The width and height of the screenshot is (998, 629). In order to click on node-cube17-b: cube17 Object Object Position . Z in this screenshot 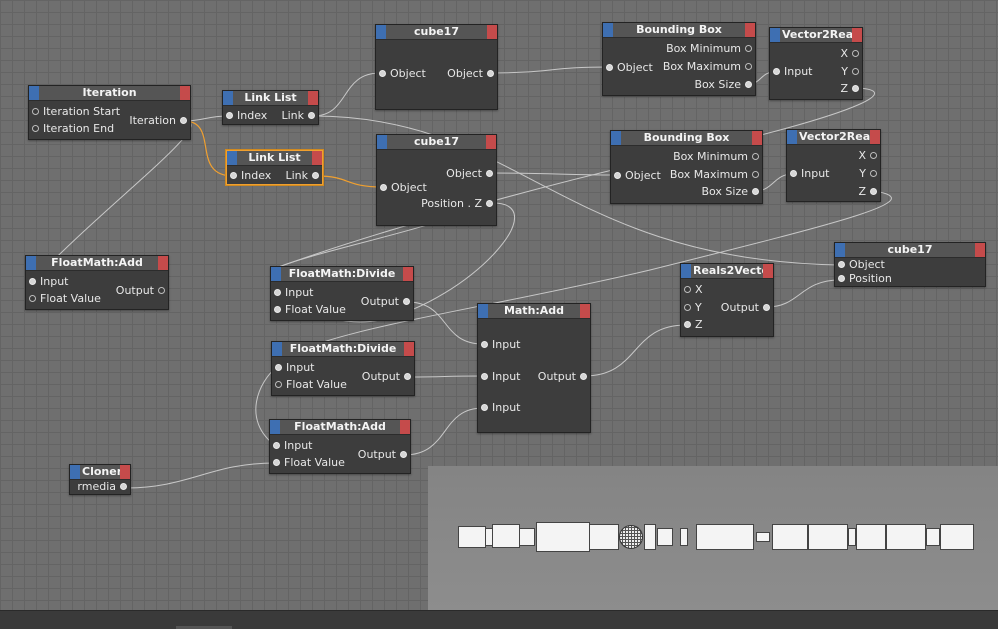, I will do `click(436, 180)`.